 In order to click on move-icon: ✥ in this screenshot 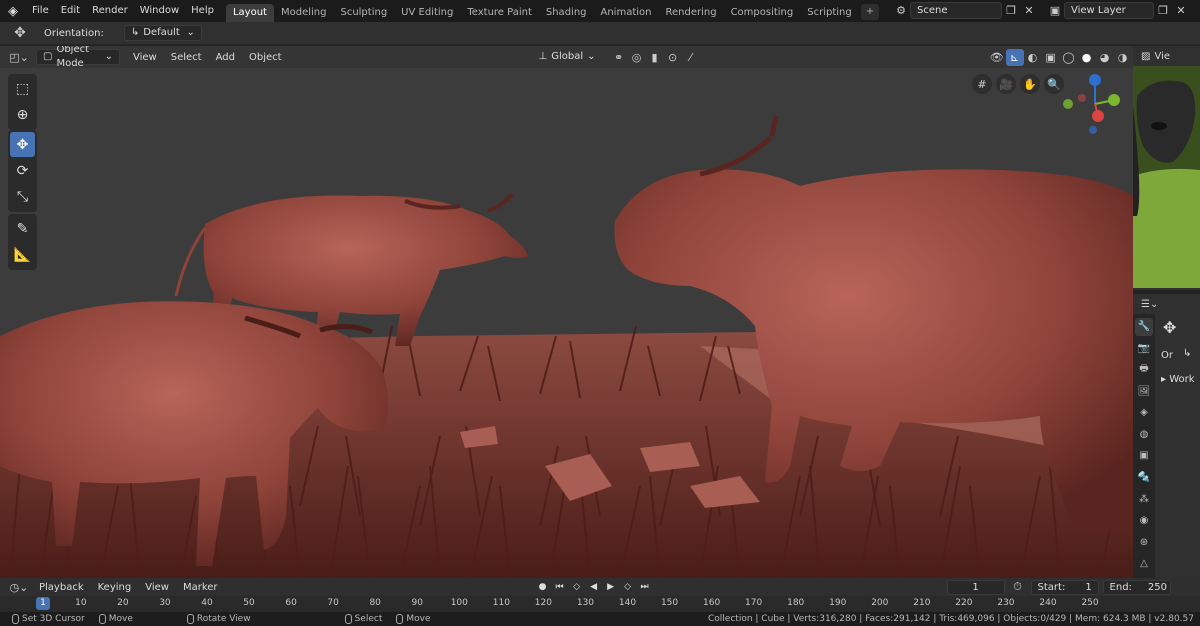, I will do `click(22, 144)`.